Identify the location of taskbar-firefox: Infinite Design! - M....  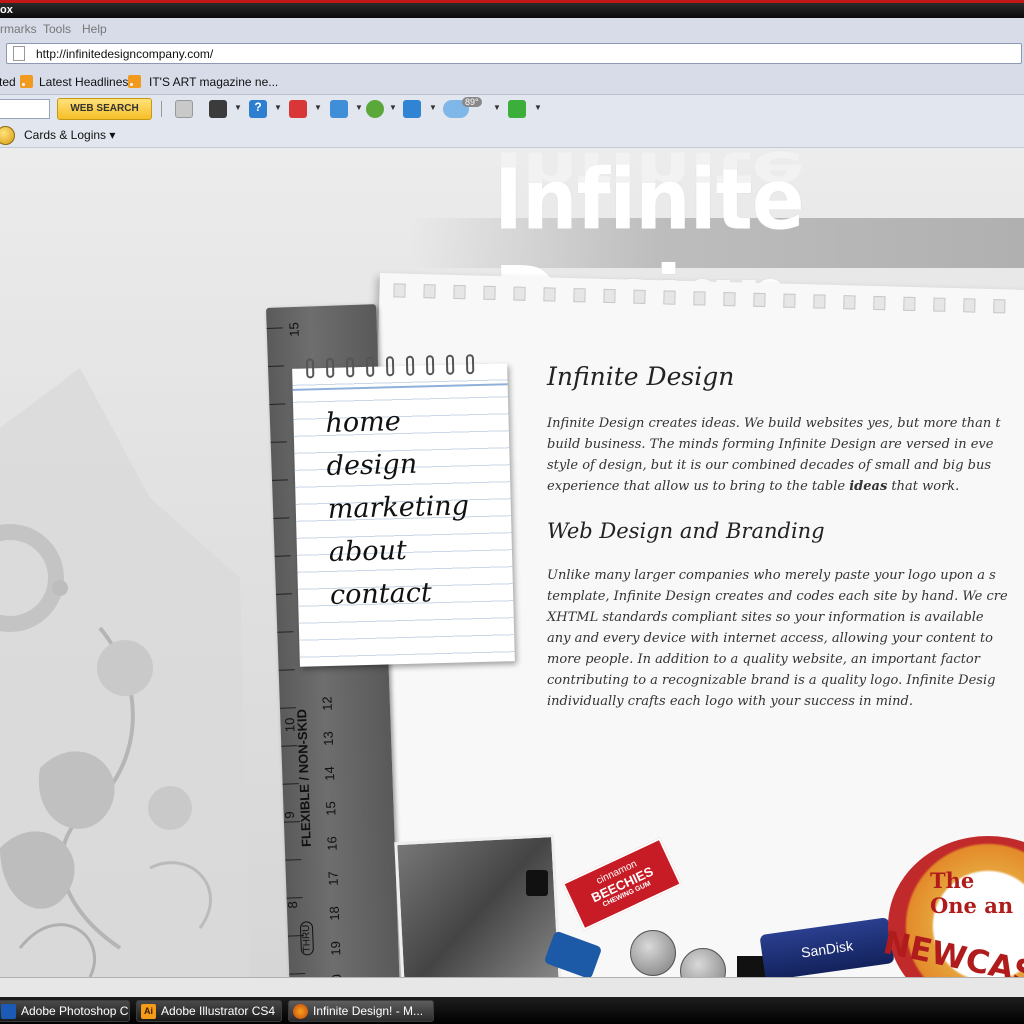
(361, 1011).